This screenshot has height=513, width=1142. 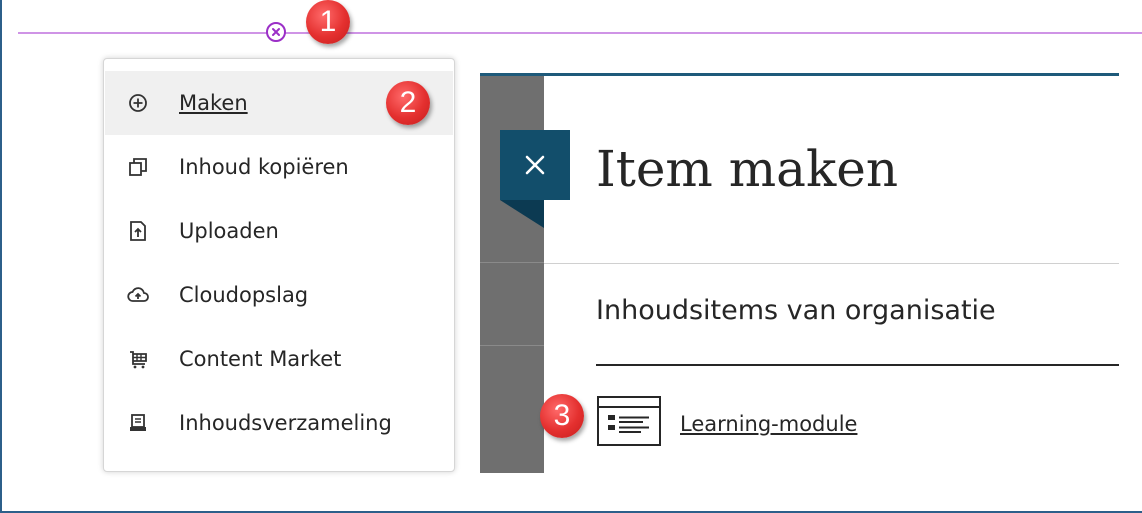 I want to click on shopping-cart-icon, so click(x=138, y=359).